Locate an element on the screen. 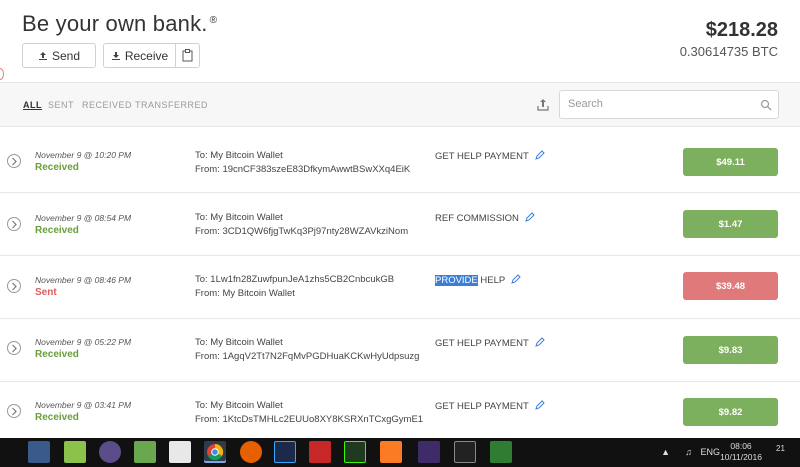  amount-badge: $9.83 is located at coordinates (730, 350).